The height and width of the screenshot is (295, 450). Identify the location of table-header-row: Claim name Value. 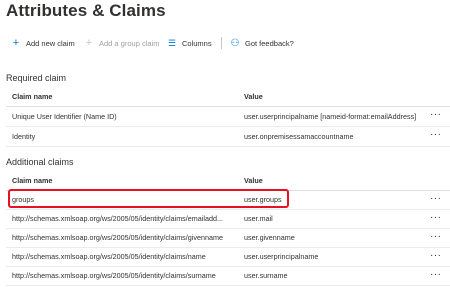
(228, 97).